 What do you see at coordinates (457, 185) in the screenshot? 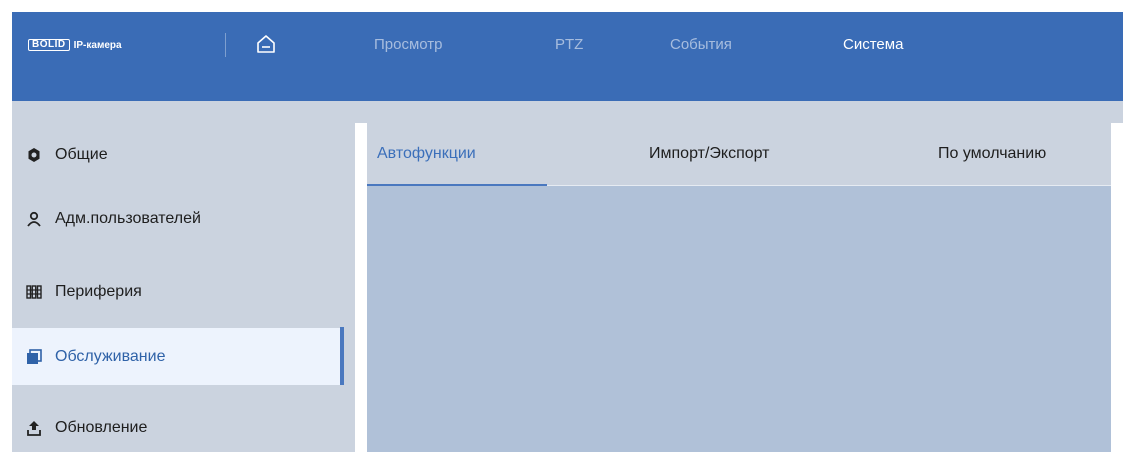
I see `tab-active-underline` at bounding box center [457, 185].